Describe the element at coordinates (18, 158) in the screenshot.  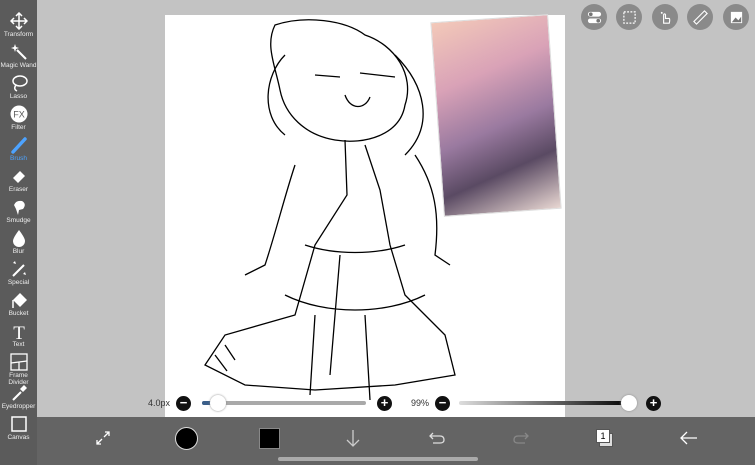
I see `tool-label: Brush` at that location.